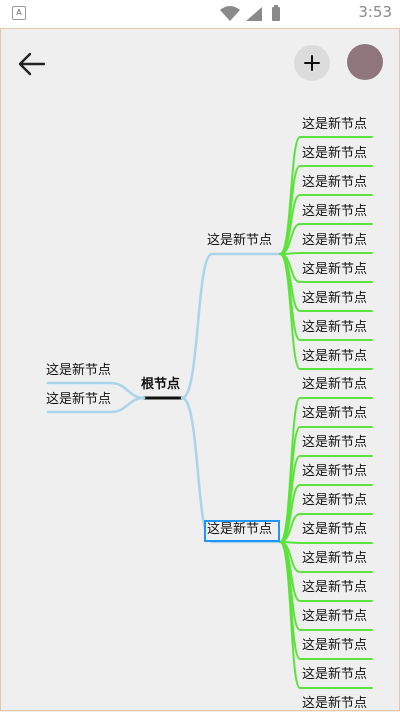 This screenshot has height=712, width=400. I want to click on left-node-1: 这是新节点, so click(78, 371).